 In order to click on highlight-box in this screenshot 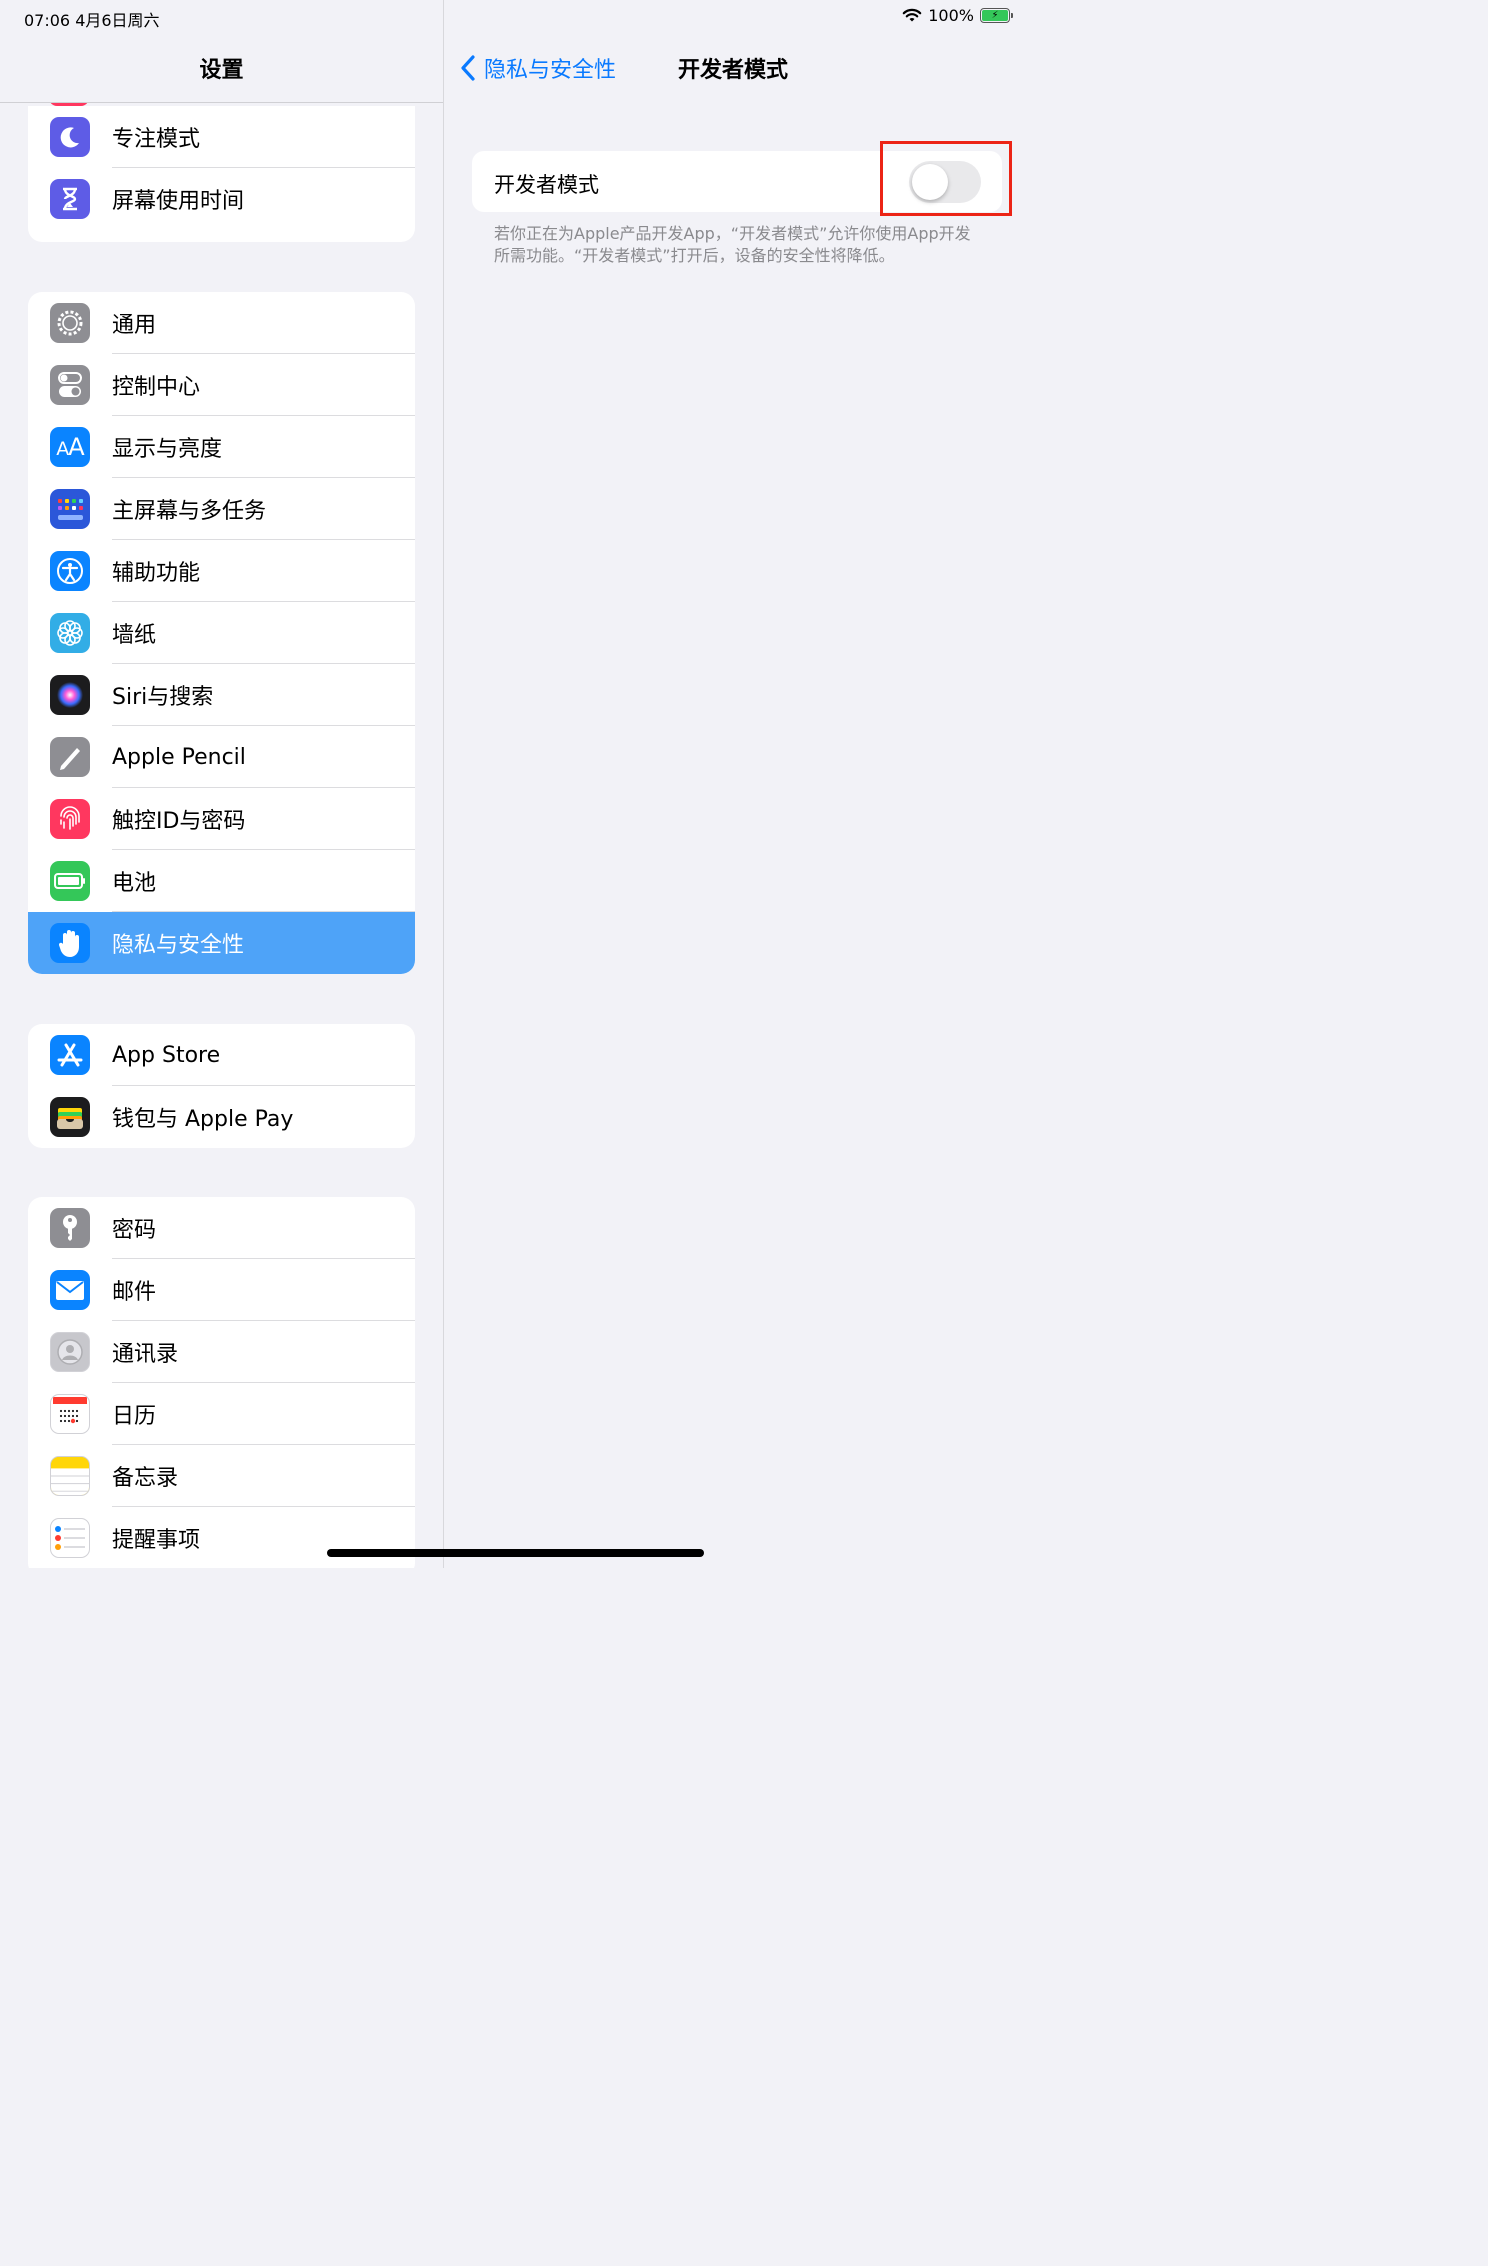, I will do `click(946, 178)`.